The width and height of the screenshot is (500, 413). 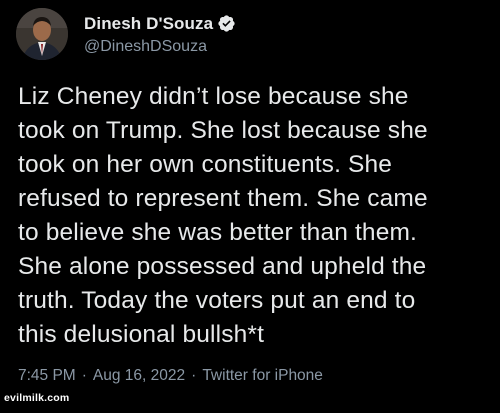 I want to click on author-names: Dinesh D'Souza @DineshDSouza, so click(x=160, y=34).